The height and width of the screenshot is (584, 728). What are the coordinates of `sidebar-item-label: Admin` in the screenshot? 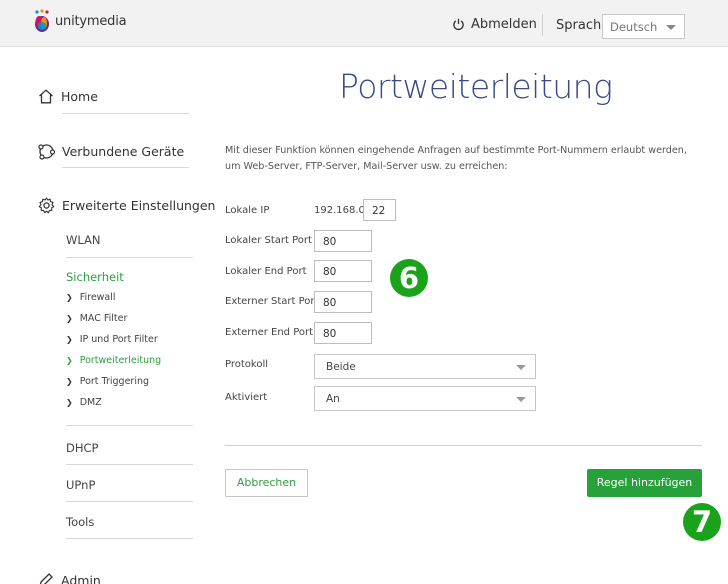 It's located at (81, 578).